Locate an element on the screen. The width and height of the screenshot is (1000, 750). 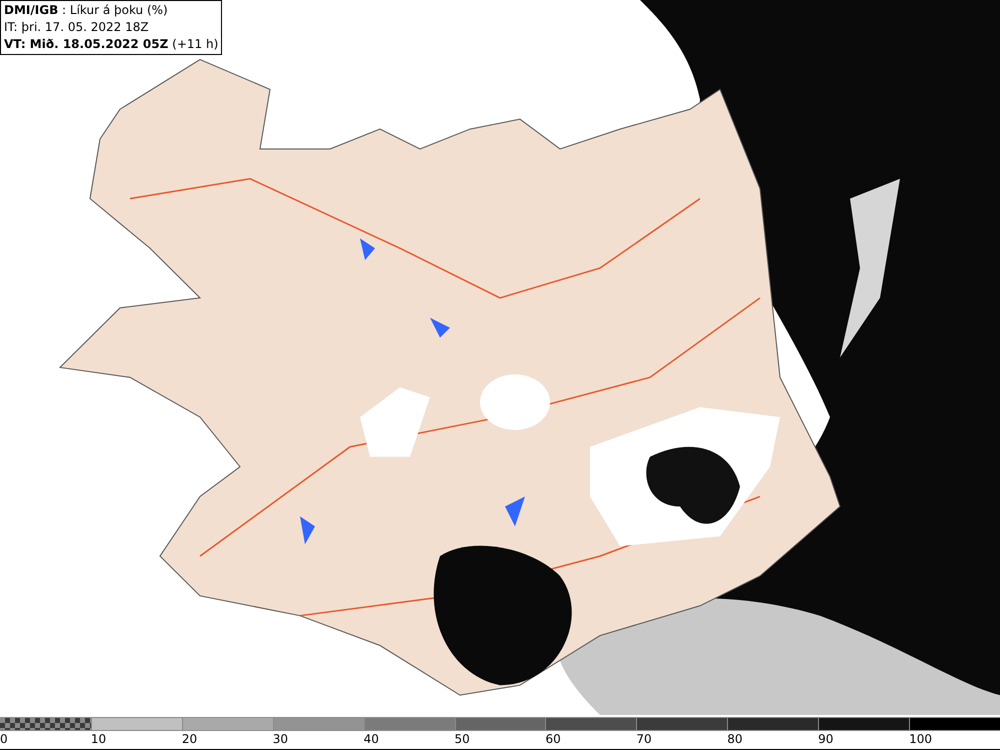
legend-label: 90 is located at coordinates (826, 739).